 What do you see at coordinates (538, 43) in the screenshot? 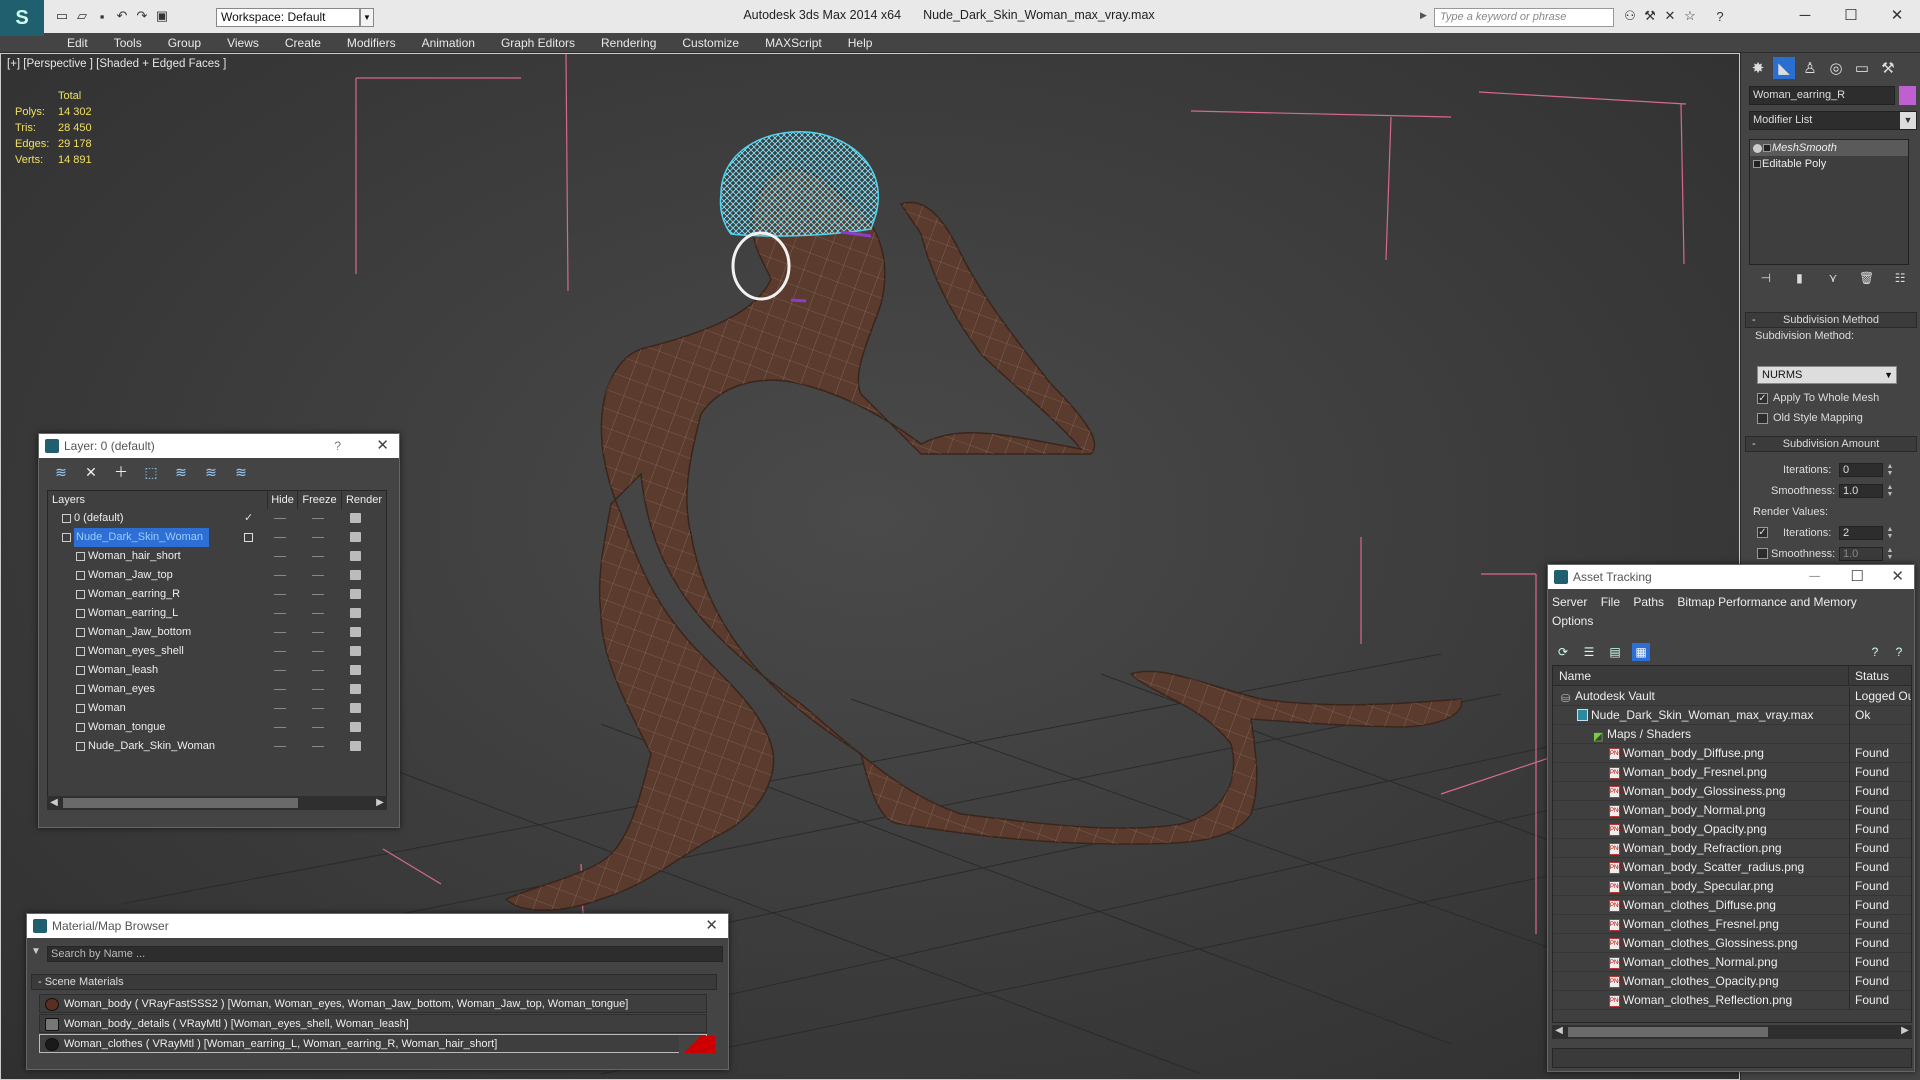
I see `menu-graph-editors: Graph Editors` at bounding box center [538, 43].